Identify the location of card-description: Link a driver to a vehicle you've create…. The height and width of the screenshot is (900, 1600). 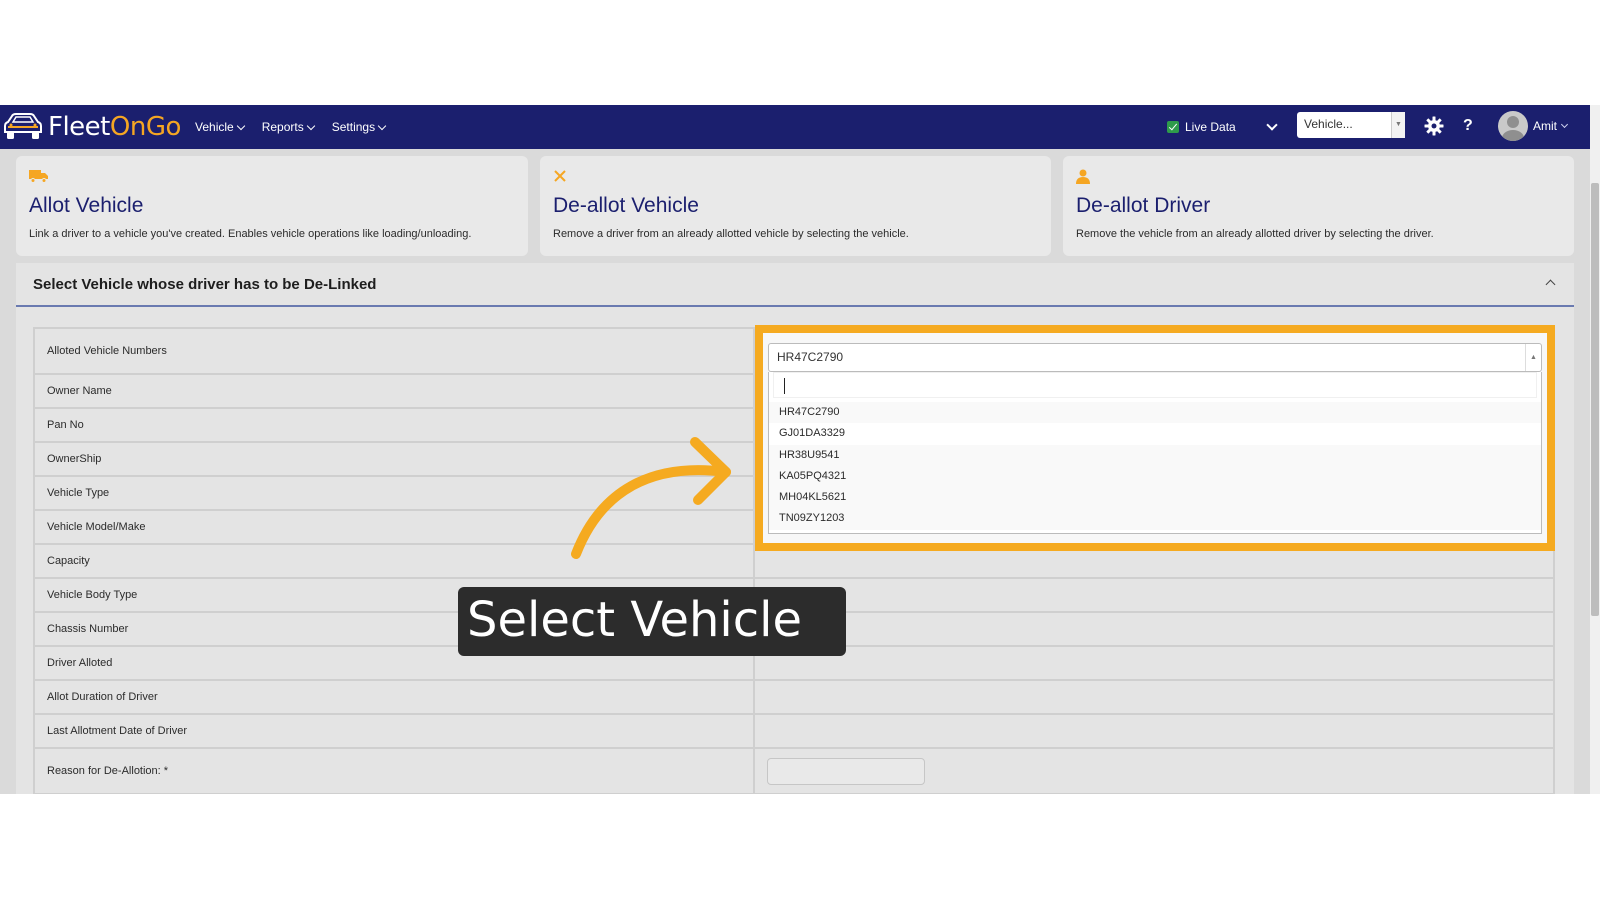
(250, 234).